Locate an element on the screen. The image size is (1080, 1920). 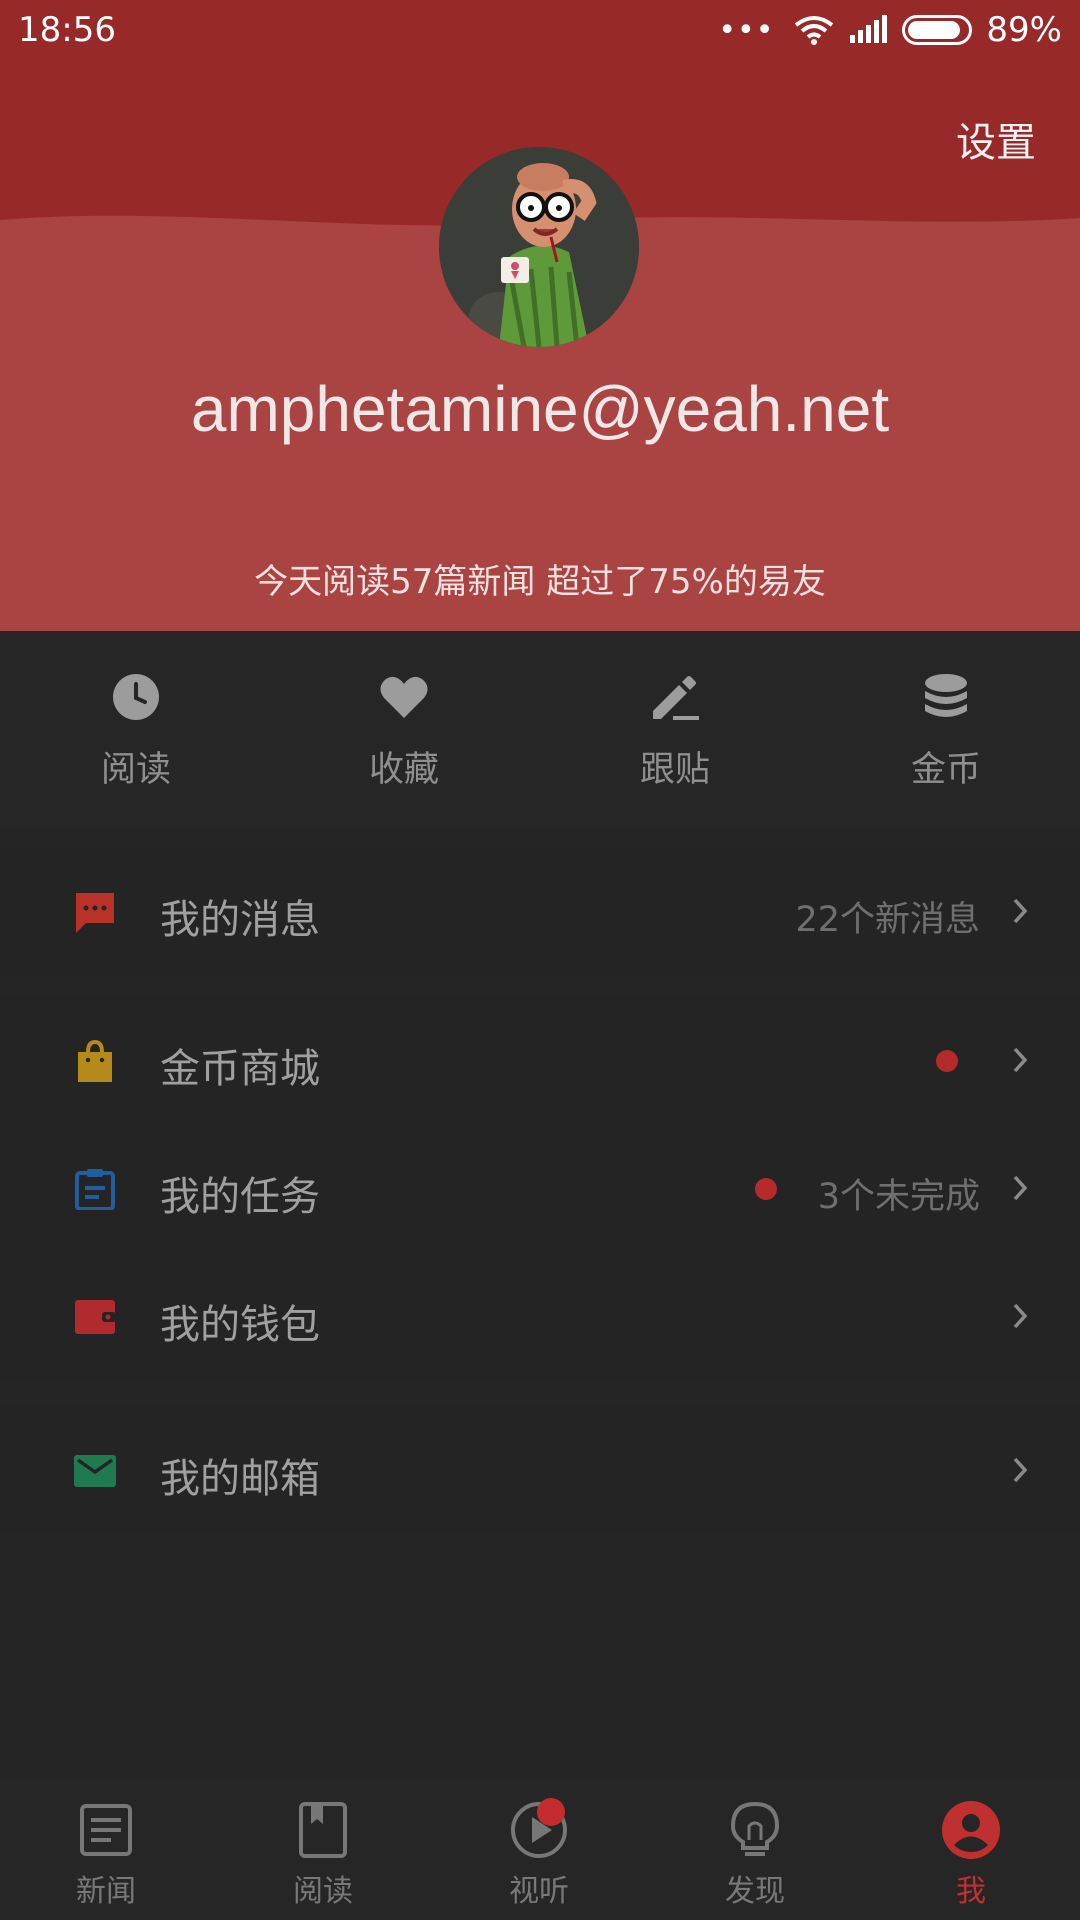
menu-section-mail: 我的邮箱 is located at coordinates (540, 1470).